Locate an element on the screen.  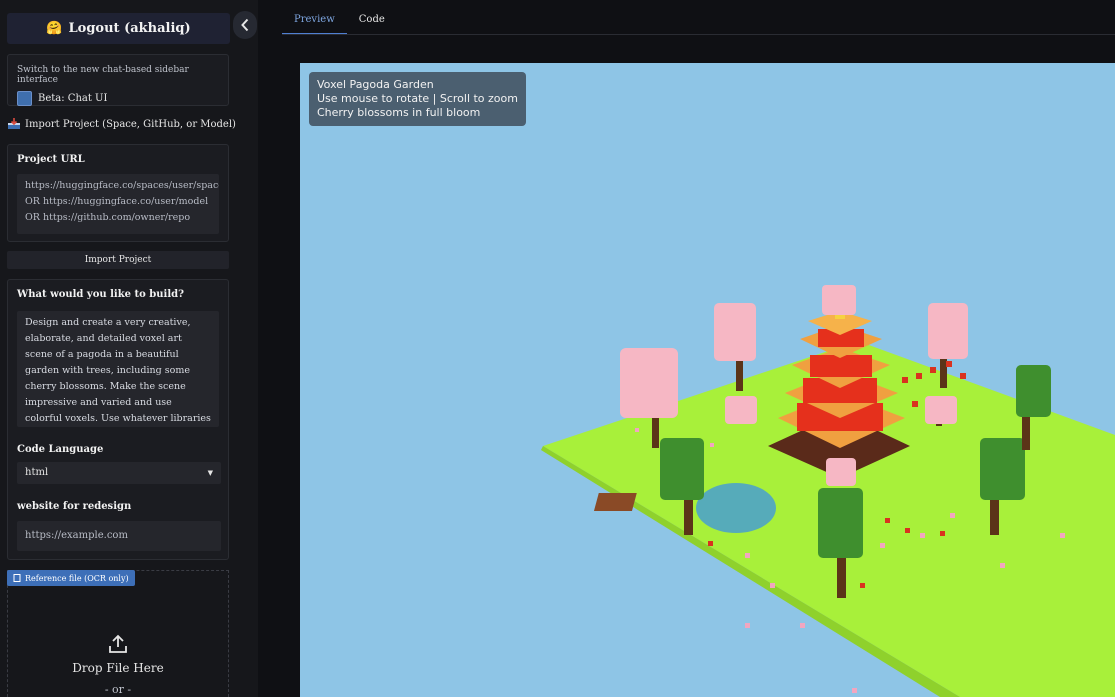
file-dropzone: Drop File Here - or - is located at coordinates (118, 633).